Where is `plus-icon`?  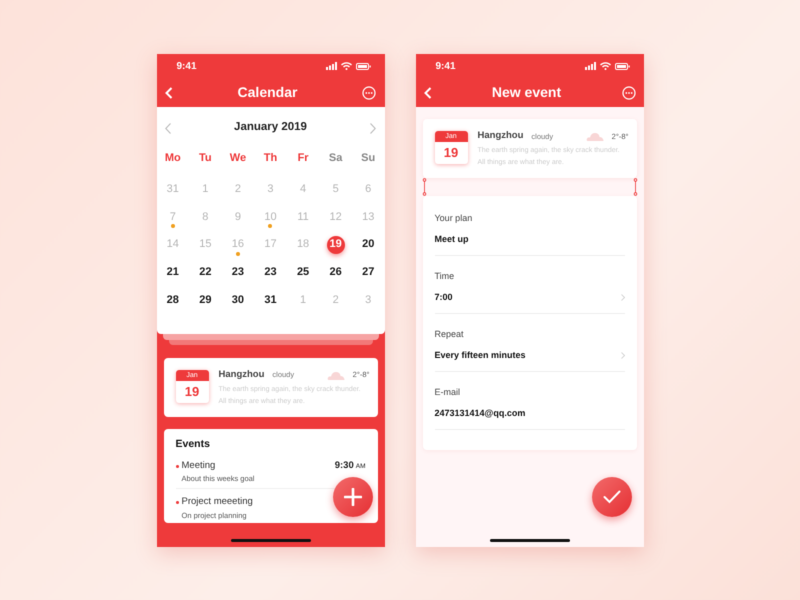
plus-icon is located at coordinates (353, 497).